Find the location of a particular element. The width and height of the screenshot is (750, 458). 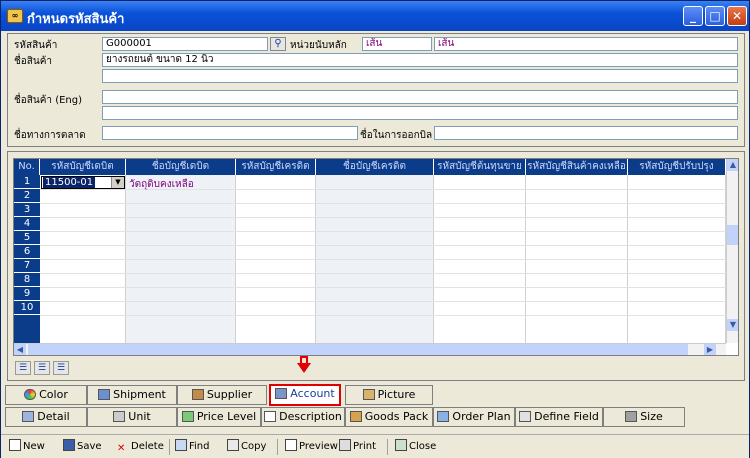

row-number: 7 is located at coordinates (27, 266).